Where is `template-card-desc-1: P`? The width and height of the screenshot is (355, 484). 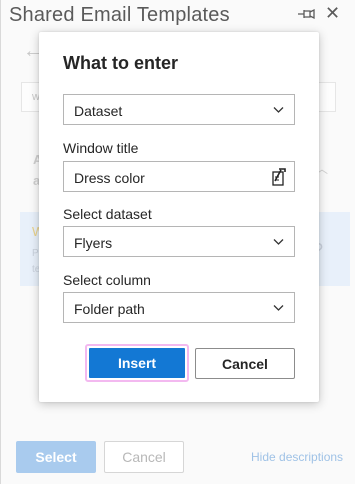 template-card-desc-1: P is located at coordinates (35, 253).